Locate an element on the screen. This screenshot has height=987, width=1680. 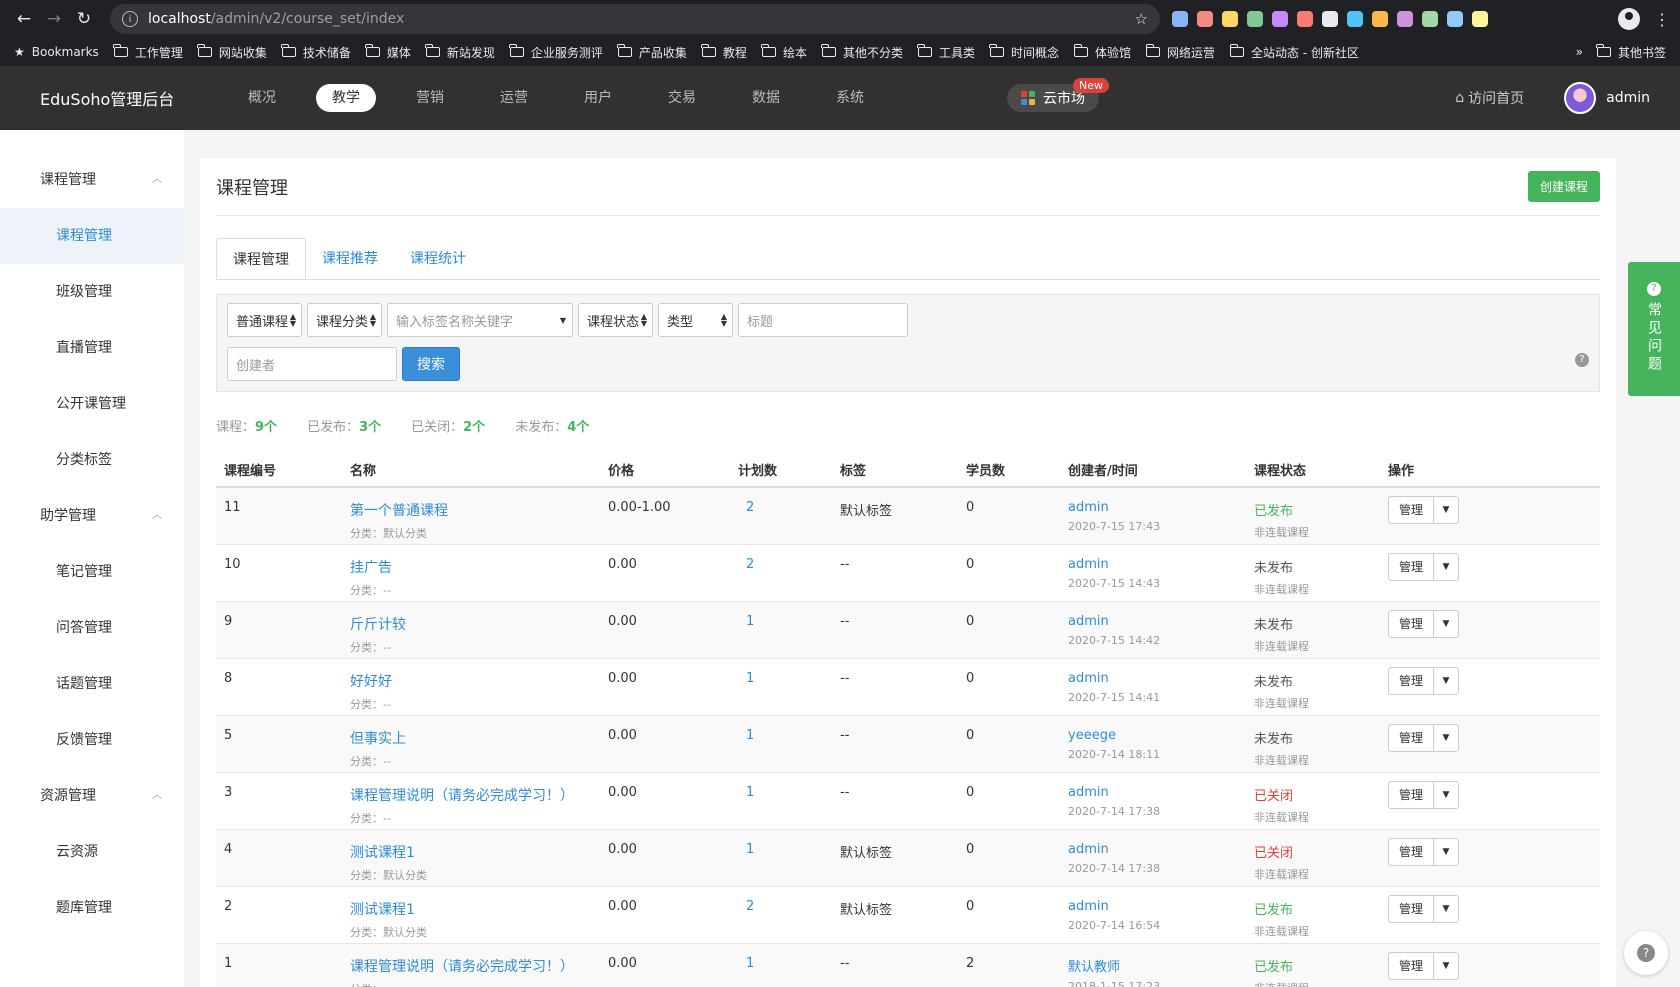
sidebar-group: 课程管理 ︿ is located at coordinates (92, 180).